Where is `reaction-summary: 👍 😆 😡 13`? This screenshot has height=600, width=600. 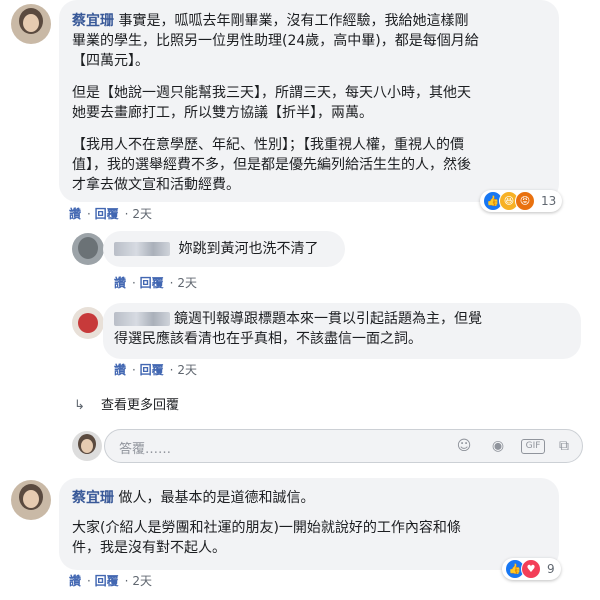
reaction-summary: 👍 😆 😡 13 is located at coordinates (521, 201).